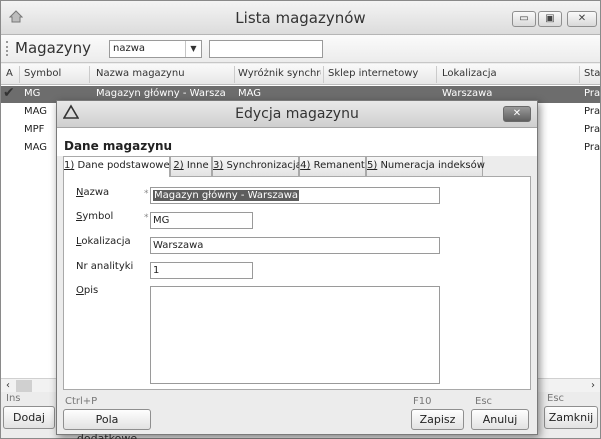 This screenshot has width=601, height=439. I want to click on search-field-value: nazwa, so click(129, 48).